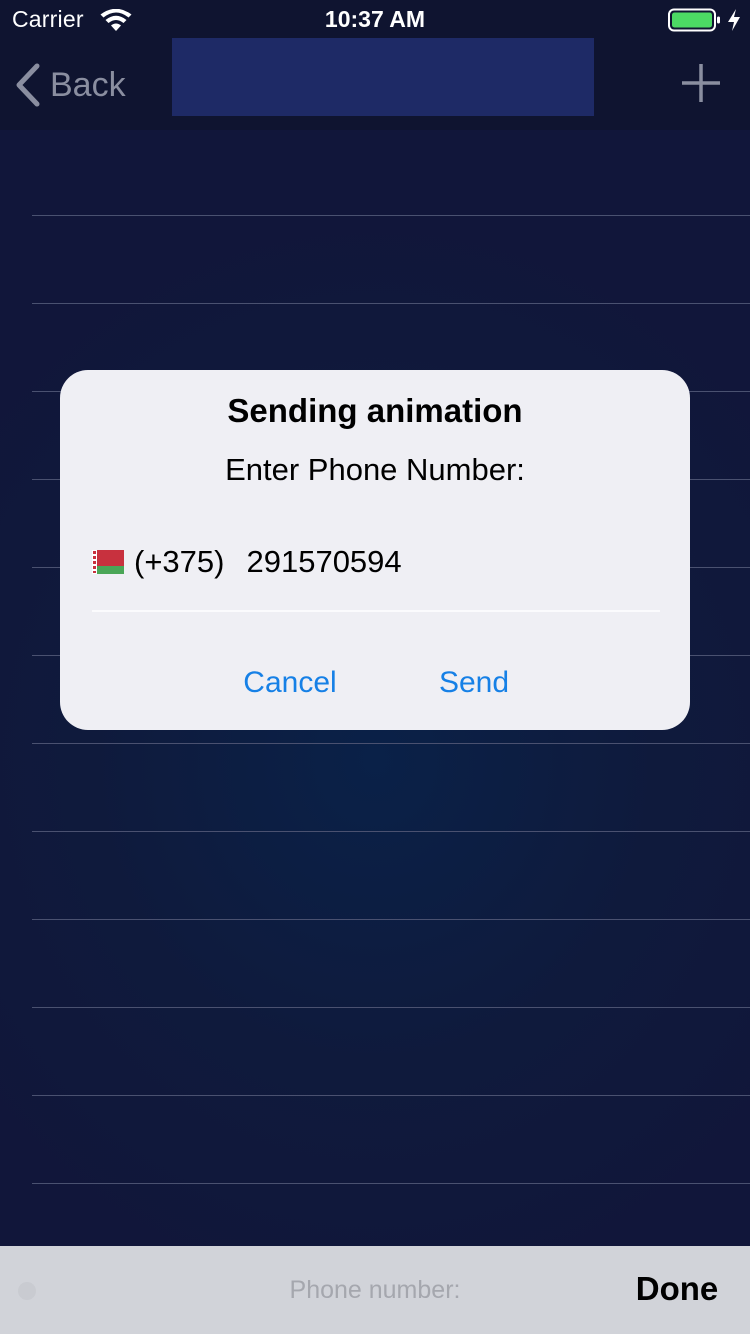 This screenshot has height=1334, width=750. I want to click on phone-field-underline, so click(376, 611).